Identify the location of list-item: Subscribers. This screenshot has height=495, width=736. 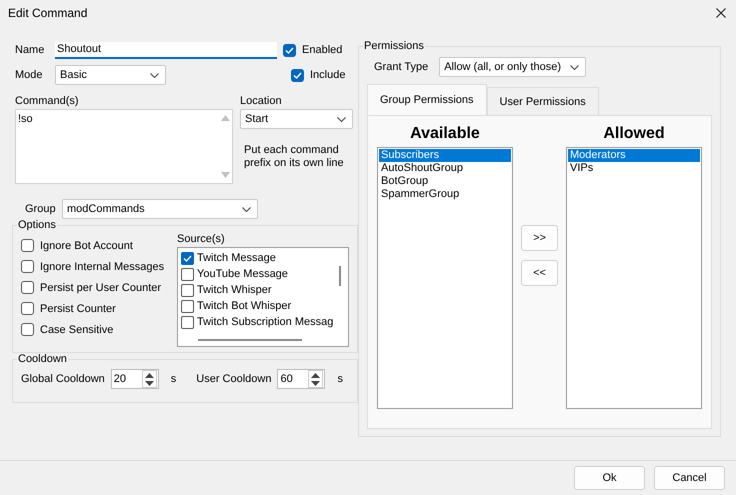
(445, 155).